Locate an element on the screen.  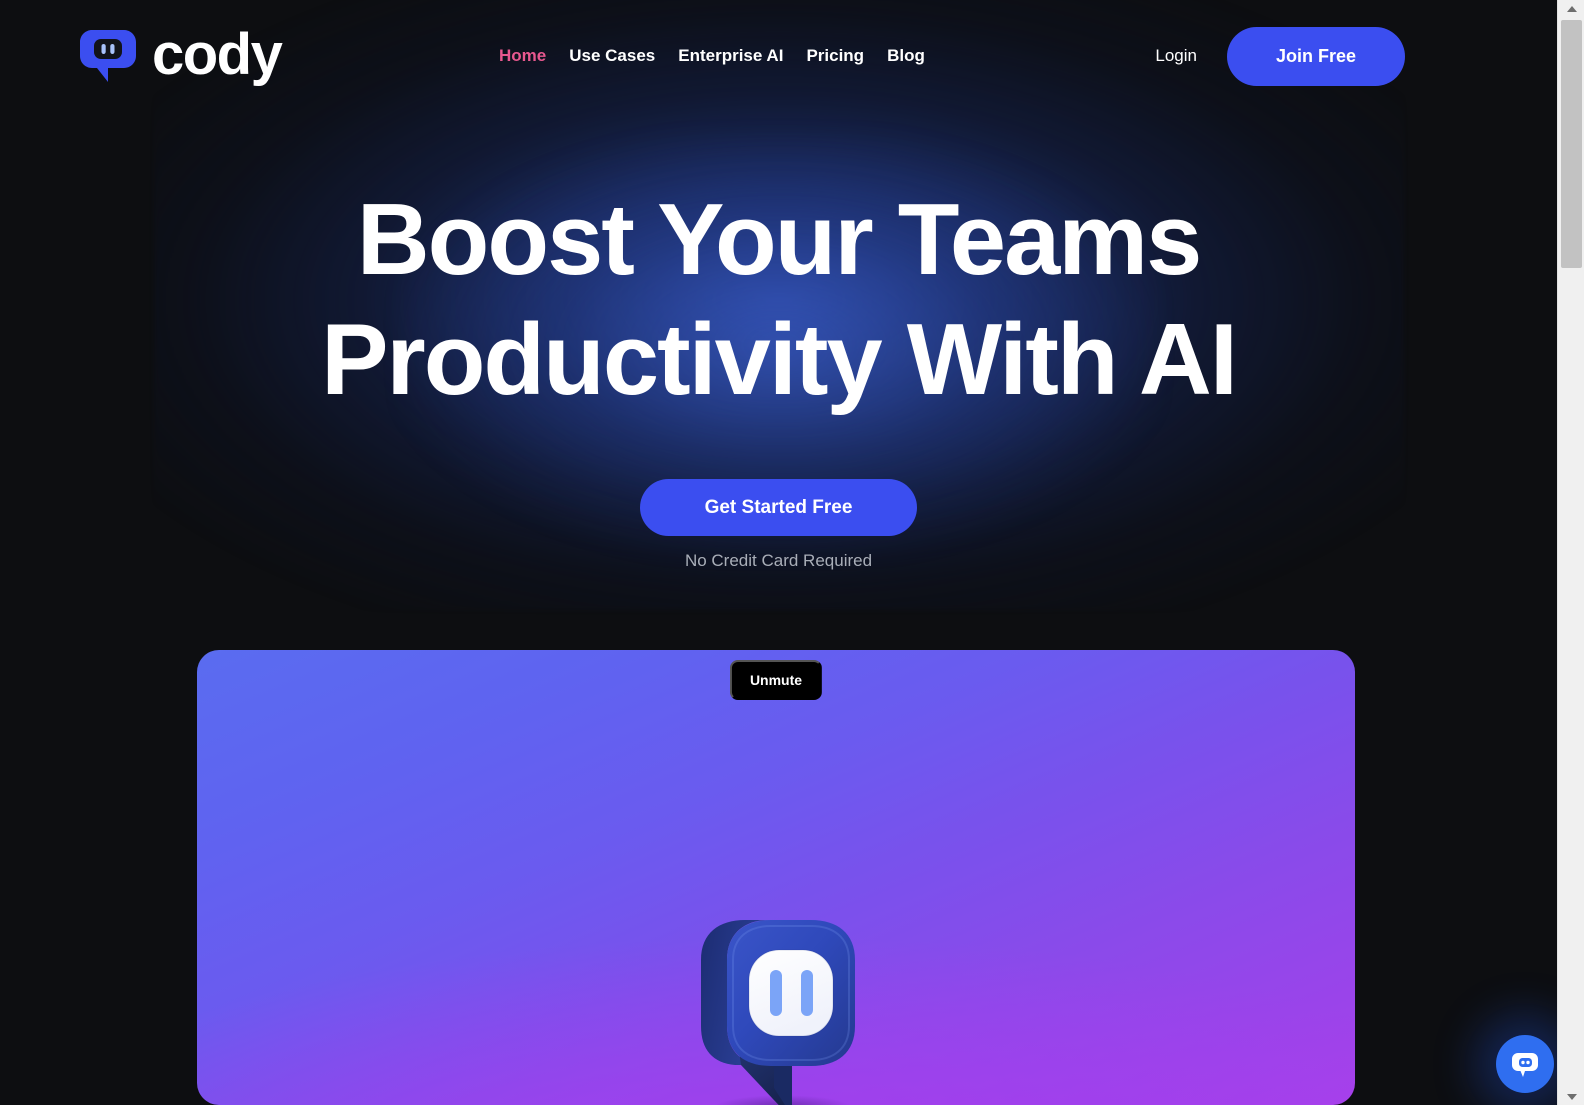
brand-name: cody is located at coordinates (217, 54).